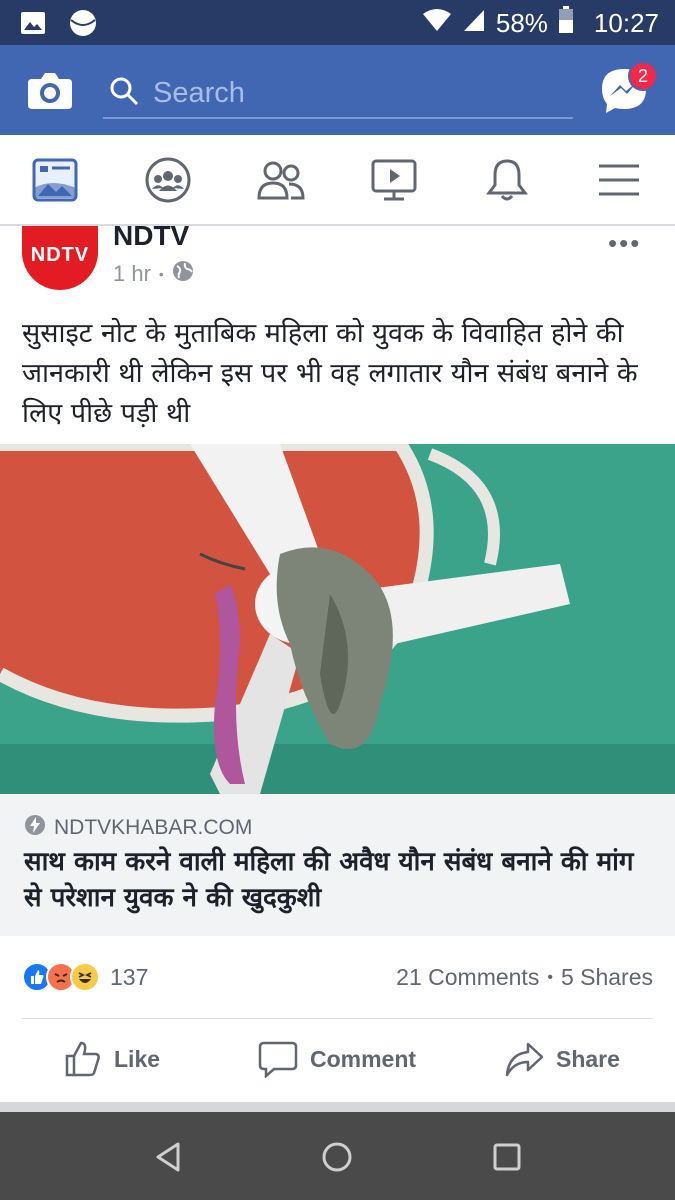 This screenshot has height=1200, width=675. Describe the element at coordinates (643, 76) in the screenshot. I see `messenger-badge: 2` at that location.